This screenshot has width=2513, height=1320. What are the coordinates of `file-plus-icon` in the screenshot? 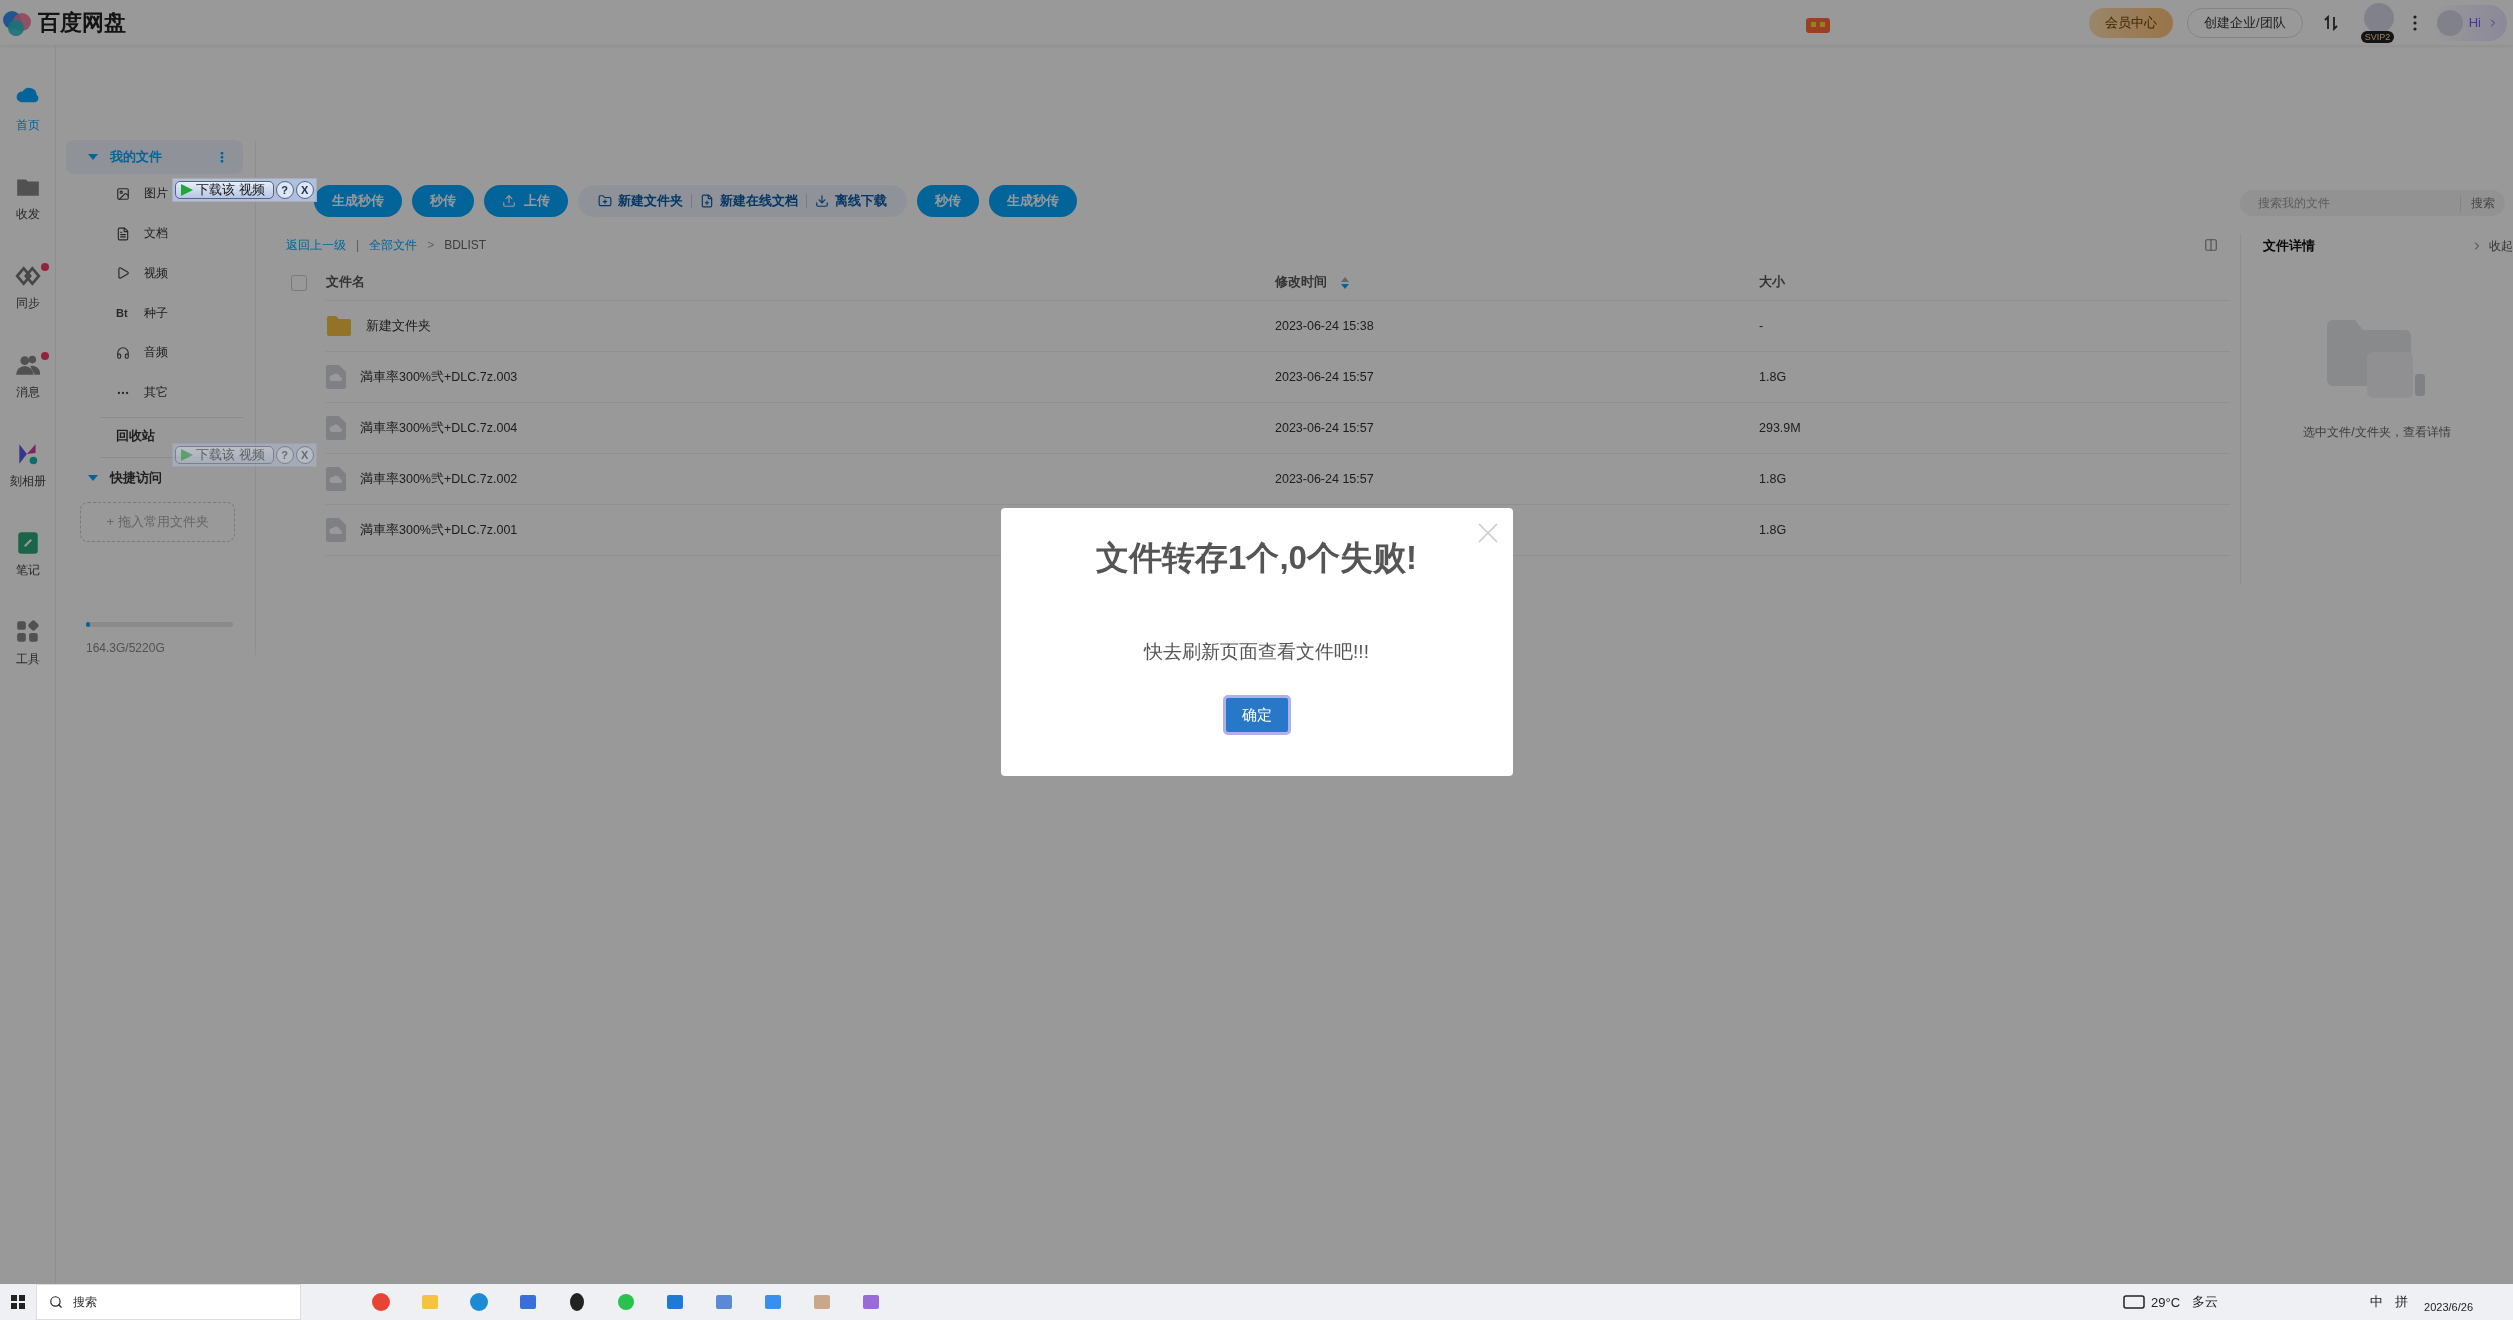 It's located at (707, 201).